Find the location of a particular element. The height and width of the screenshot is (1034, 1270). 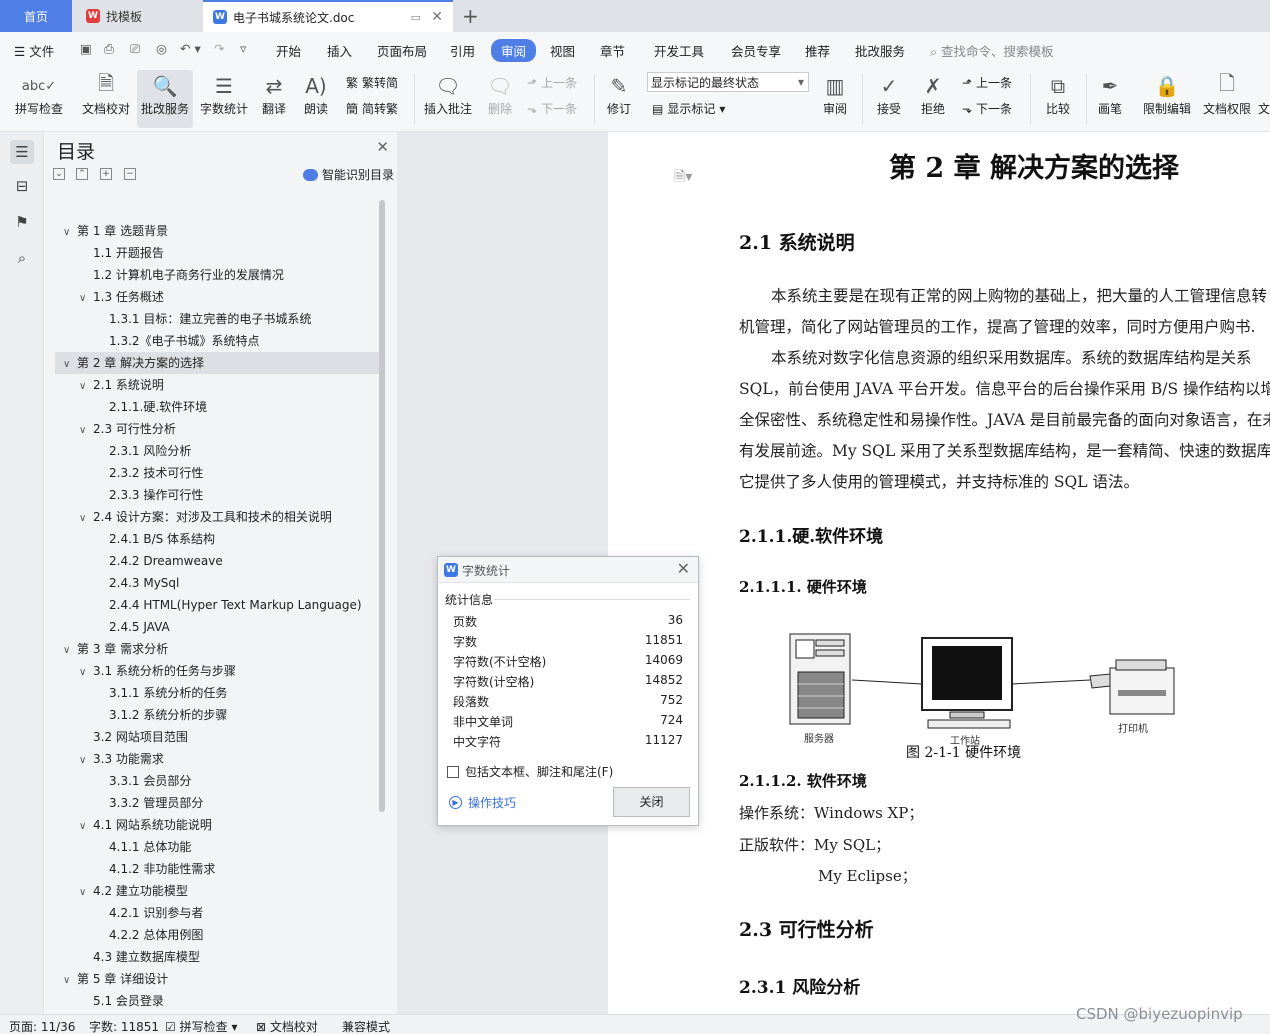

more-button: 文 is located at coordinates (1264, 99).